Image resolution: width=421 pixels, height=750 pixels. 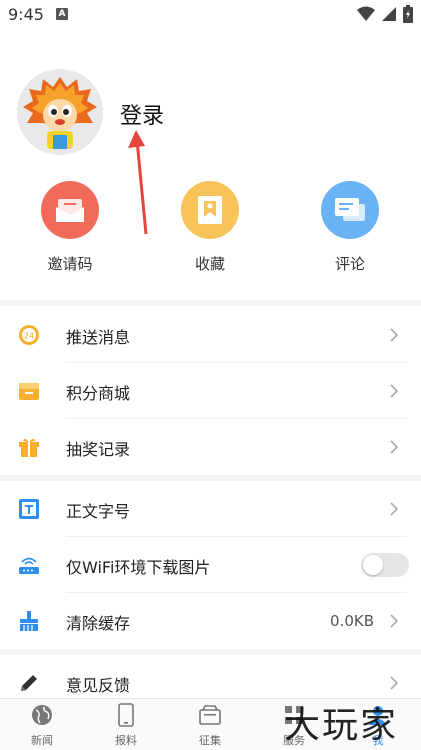 What do you see at coordinates (29, 509) in the screenshot?
I see `font-size-icon` at bounding box center [29, 509].